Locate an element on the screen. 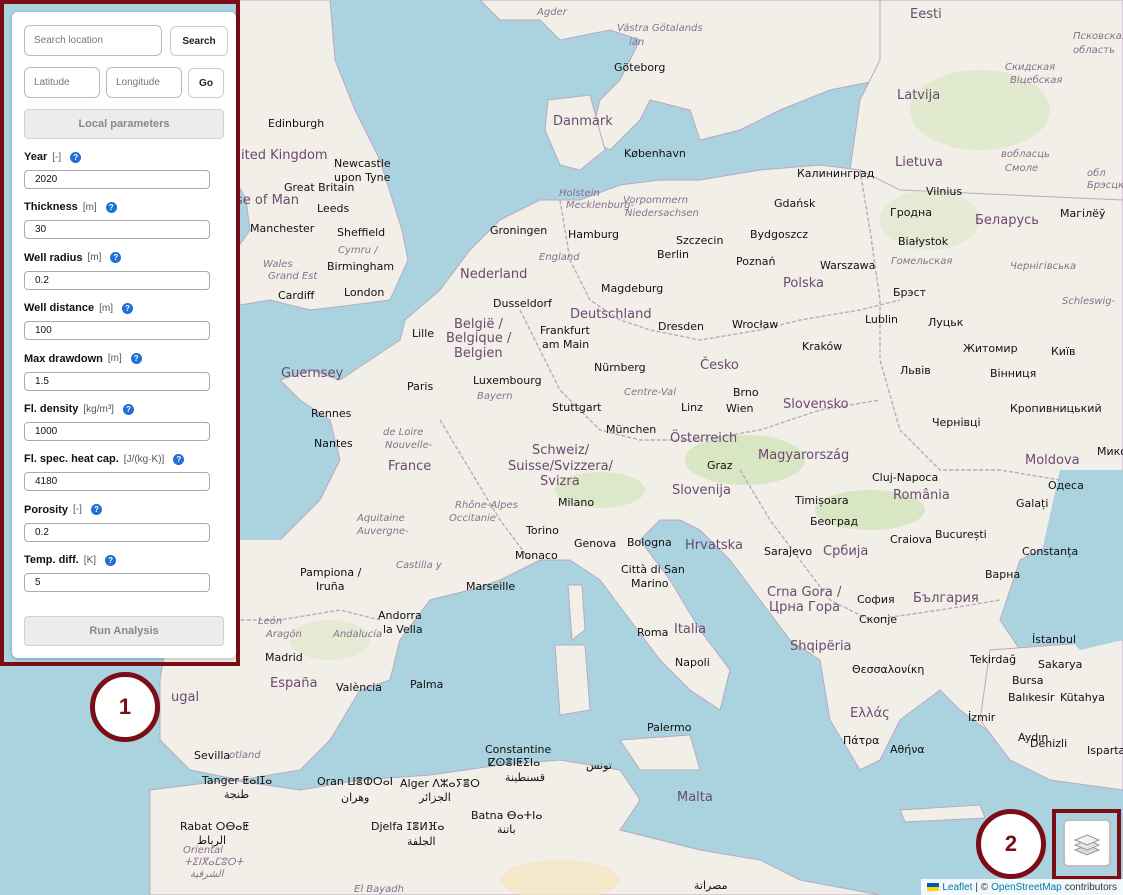 This screenshot has height=895, width=1123. latitude-input: Latitude is located at coordinates (62, 82).